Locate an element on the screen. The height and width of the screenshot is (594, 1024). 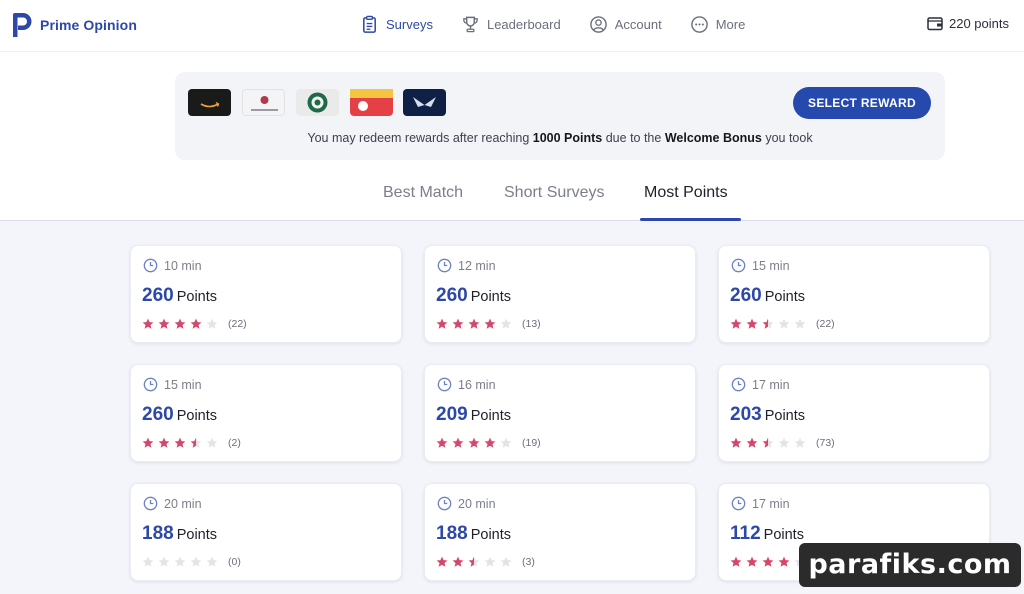
survey-points: 112 Points is located at coordinates (767, 534).